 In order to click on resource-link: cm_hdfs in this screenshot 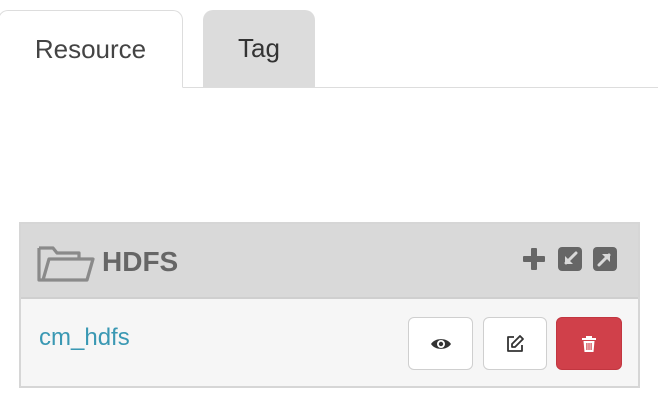, I will do `click(84, 338)`.